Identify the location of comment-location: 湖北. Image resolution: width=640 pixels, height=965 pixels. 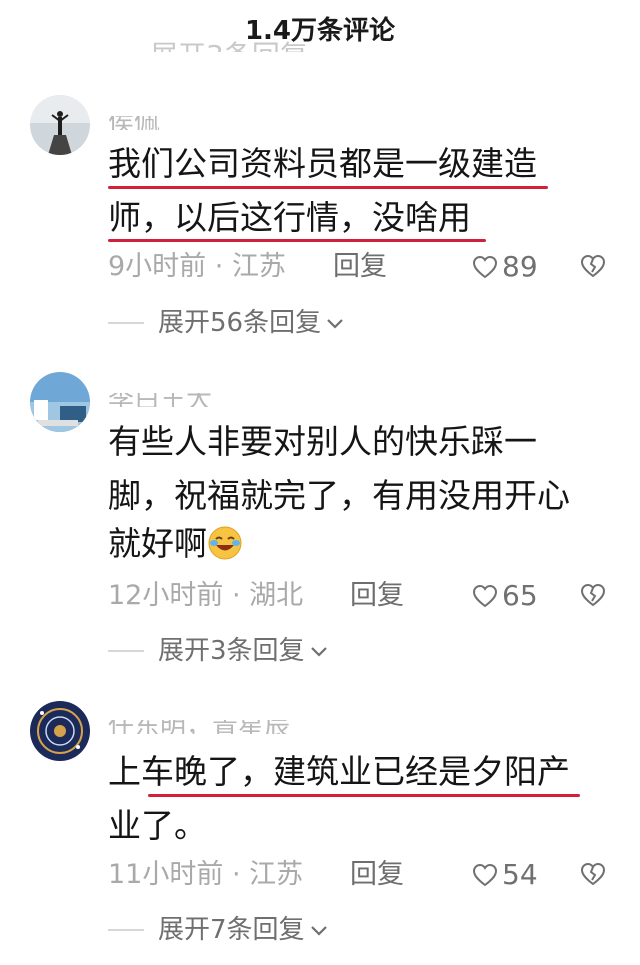
(276, 595).